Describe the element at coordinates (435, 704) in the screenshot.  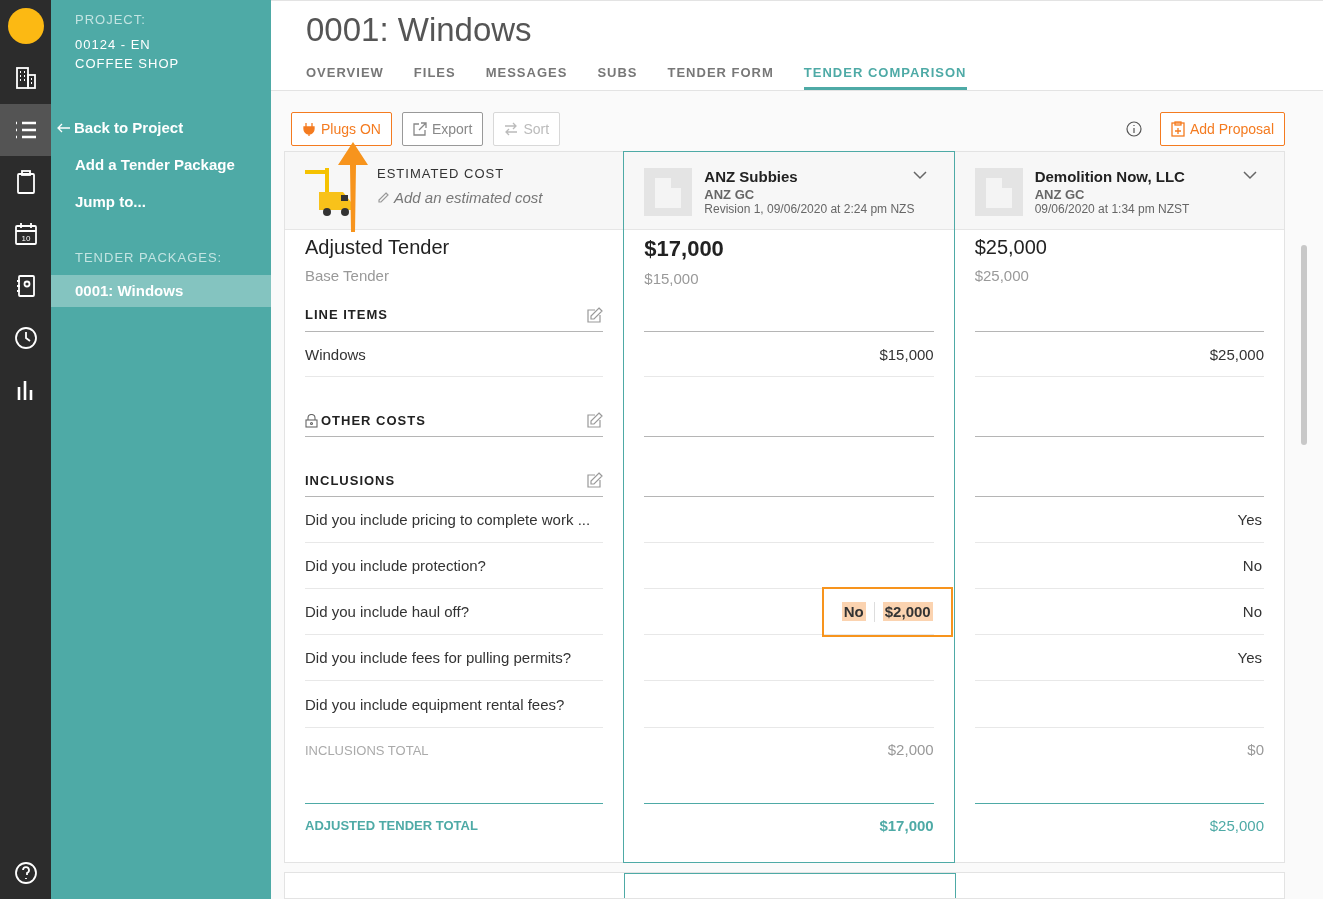
I see `inclusion-question: Did you include equipment rental fees?` at that location.